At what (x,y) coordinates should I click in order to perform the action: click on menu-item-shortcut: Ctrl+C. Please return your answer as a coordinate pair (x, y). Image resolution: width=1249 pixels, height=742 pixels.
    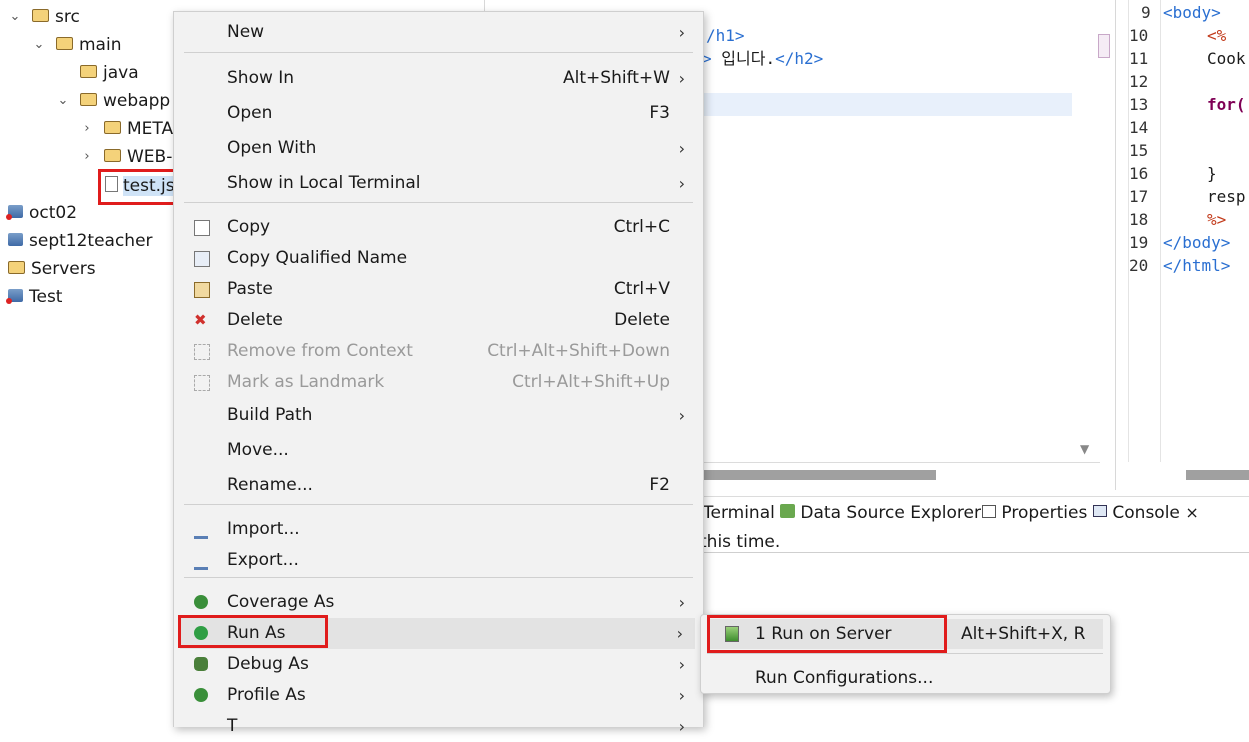
    Looking at the image, I should click on (641, 227).